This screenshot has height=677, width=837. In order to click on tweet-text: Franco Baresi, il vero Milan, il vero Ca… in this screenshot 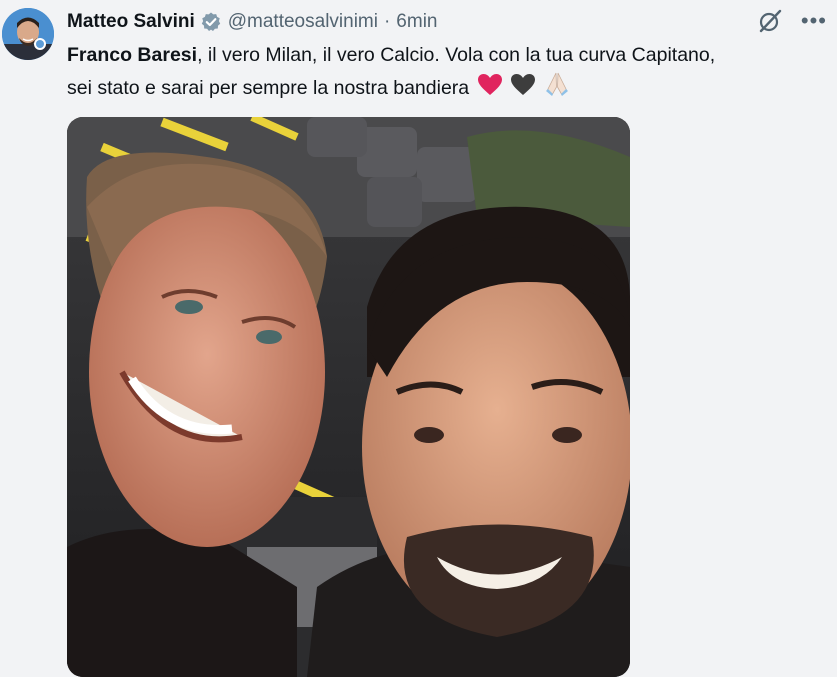, I will do `click(447, 73)`.